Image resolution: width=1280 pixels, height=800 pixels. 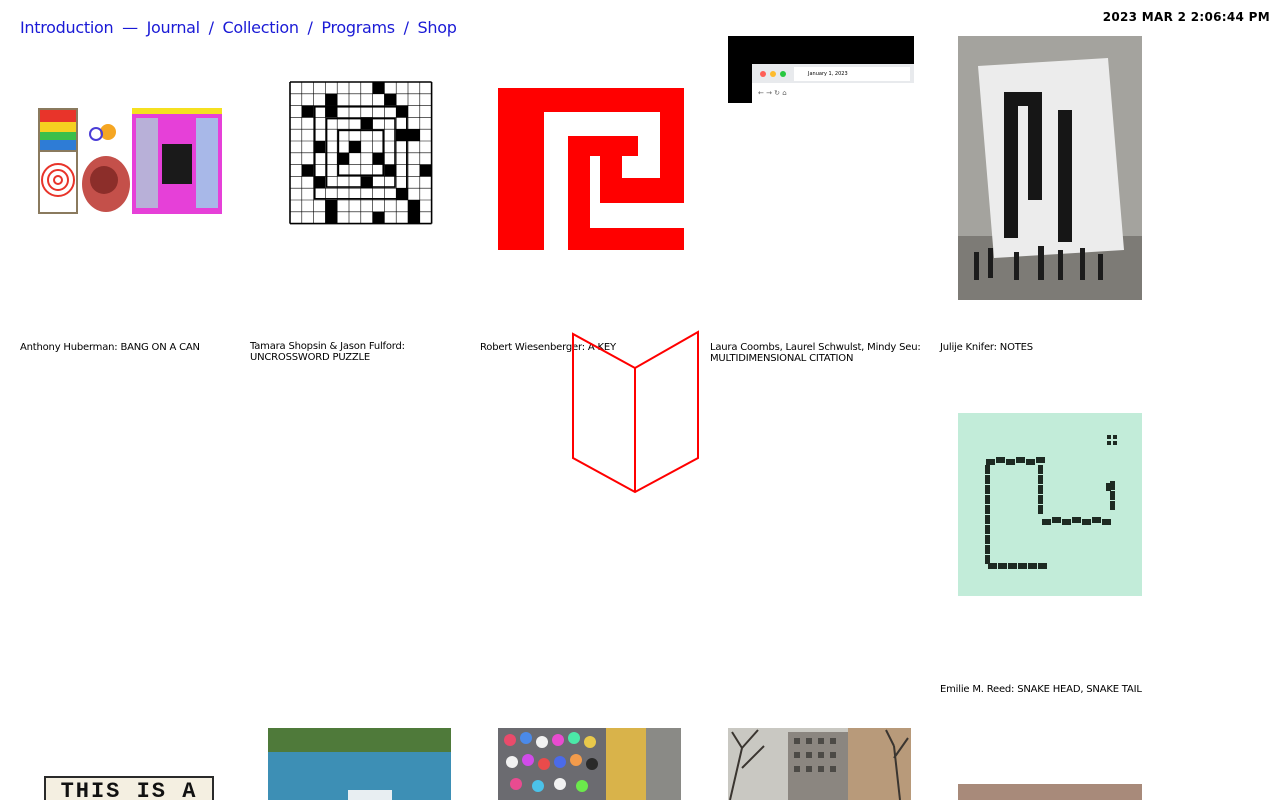 I want to click on snake-game-thumbnail, so click(x=1050, y=504).